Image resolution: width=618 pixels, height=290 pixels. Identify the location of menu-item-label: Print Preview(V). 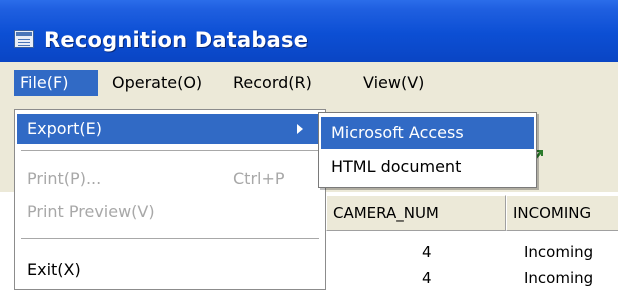
(91, 211).